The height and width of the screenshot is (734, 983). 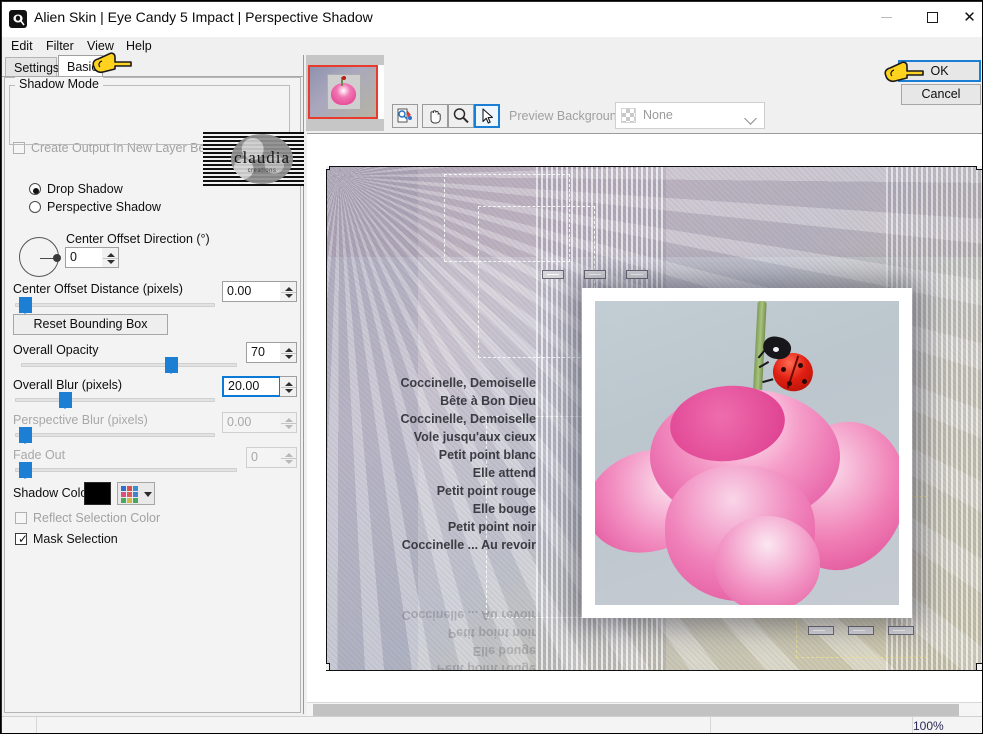 What do you see at coordinates (60, 46) in the screenshot?
I see `menu-filter: Filter` at bounding box center [60, 46].